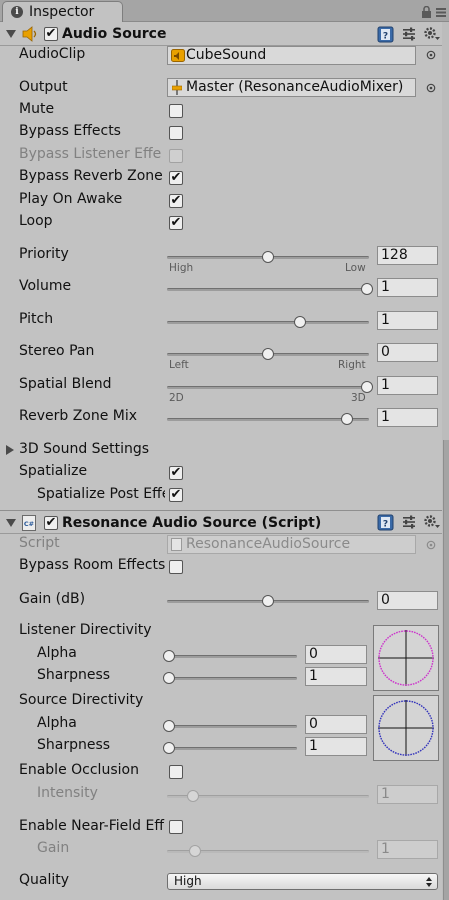  I want to click on mute-checkbox, so click(176, 111).